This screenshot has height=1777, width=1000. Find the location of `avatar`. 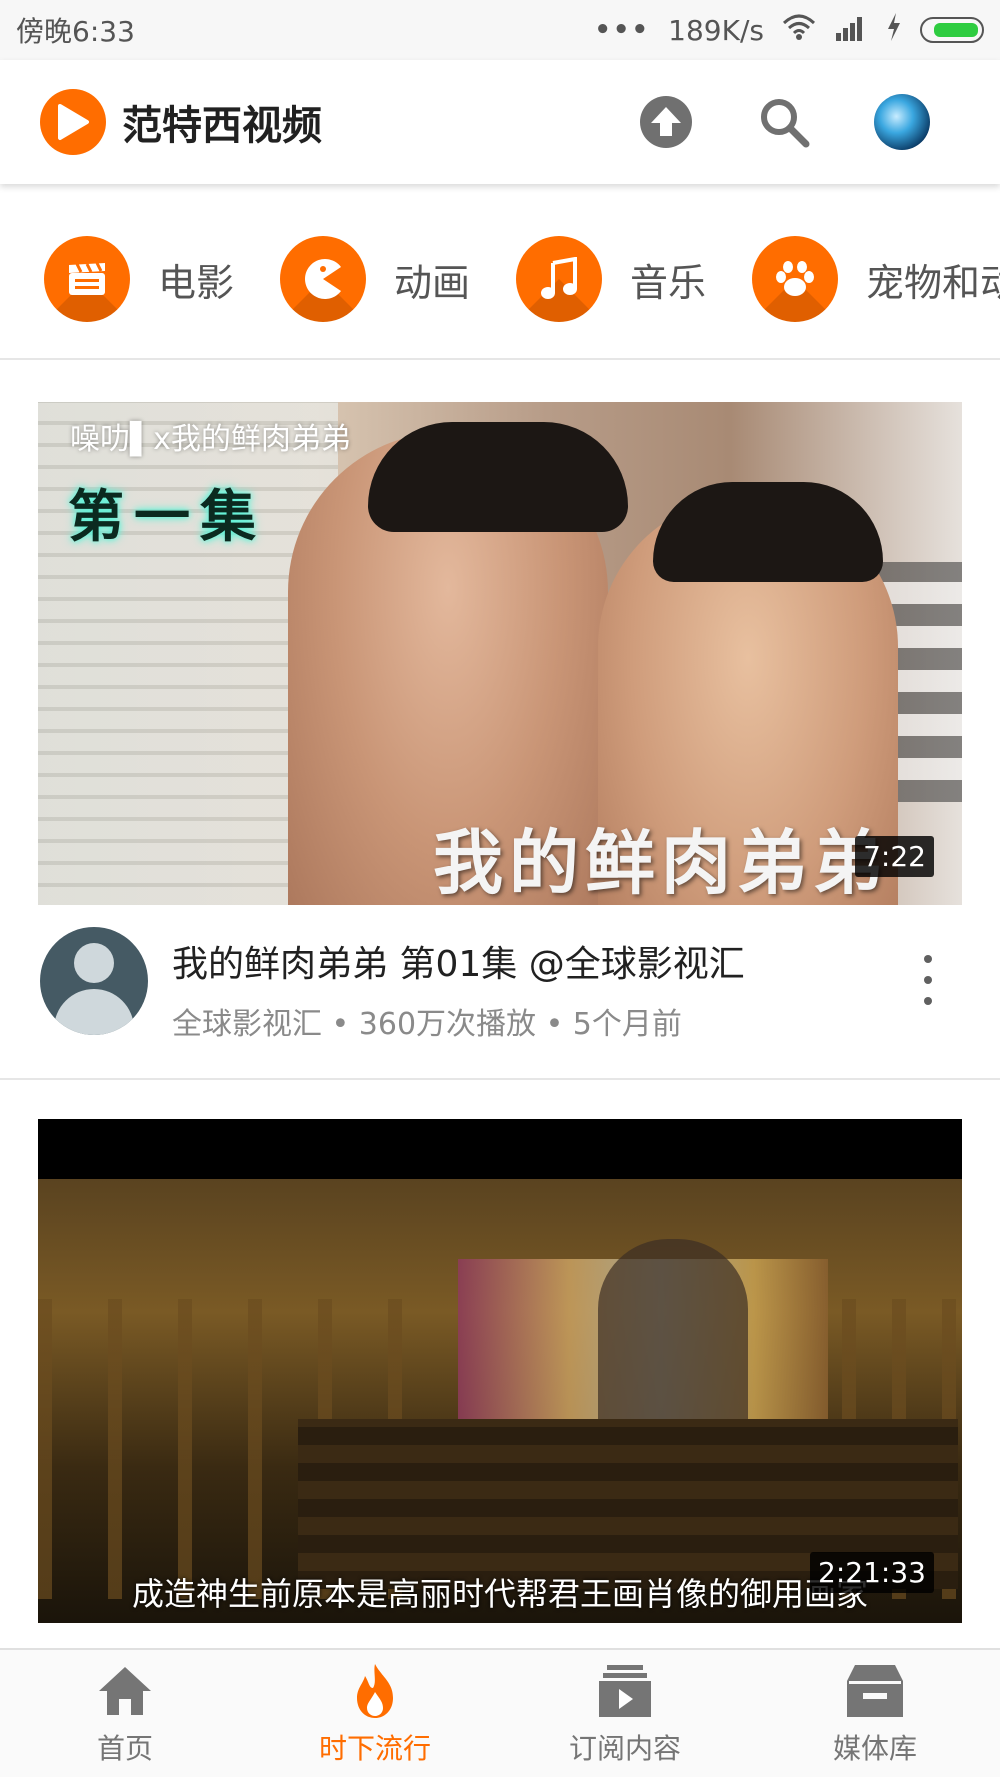

avatar is located at coordinates (902, 122).